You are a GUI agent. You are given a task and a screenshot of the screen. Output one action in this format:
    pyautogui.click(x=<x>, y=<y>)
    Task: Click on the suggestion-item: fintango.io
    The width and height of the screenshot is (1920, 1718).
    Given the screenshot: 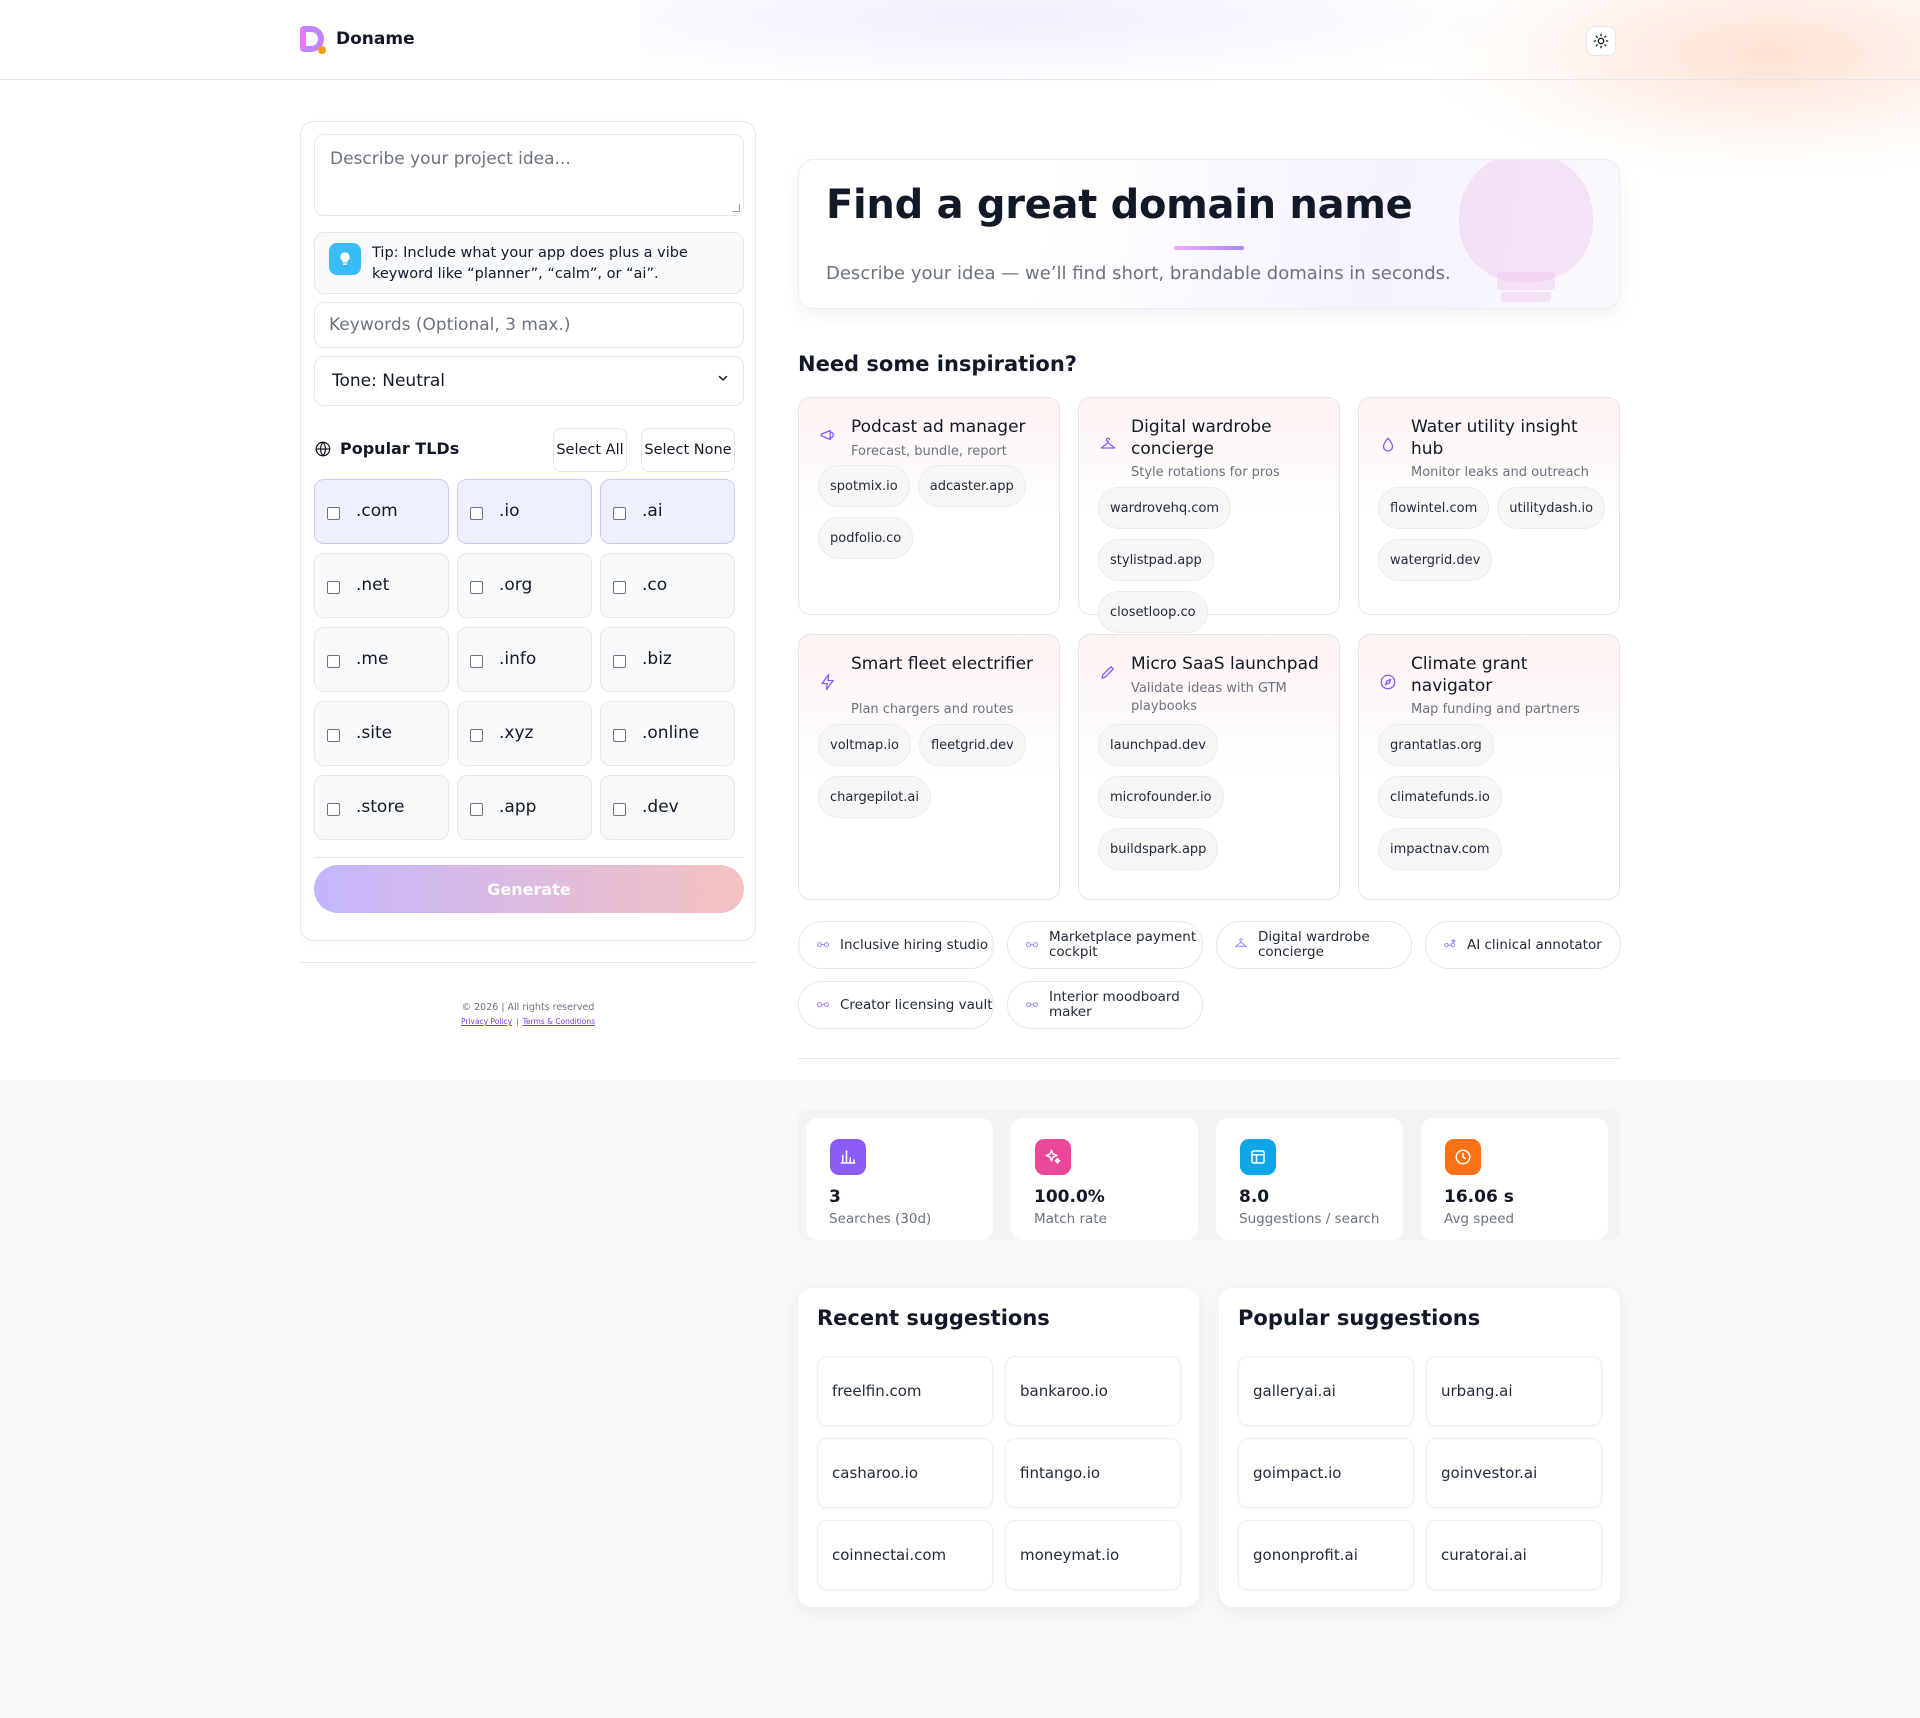 What is the action you would take?
    pyautogui.click(x=1093, y=1473)
    